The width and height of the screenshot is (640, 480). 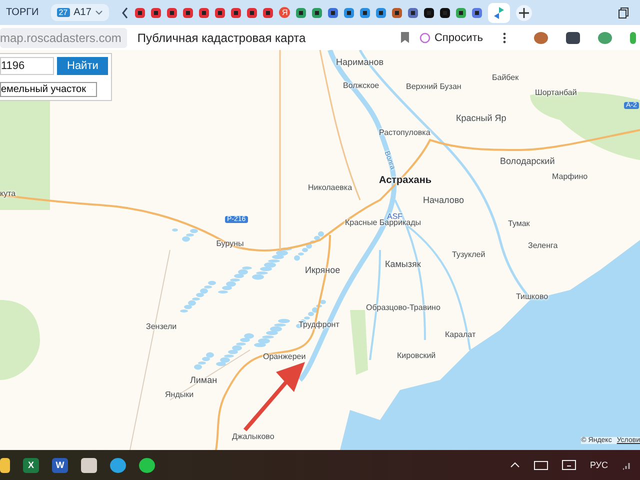 What do you see at coordinates (434, 86) in the screenshot?
I see `place-label: Верхний Бузан` at bounding box center [434, 86].